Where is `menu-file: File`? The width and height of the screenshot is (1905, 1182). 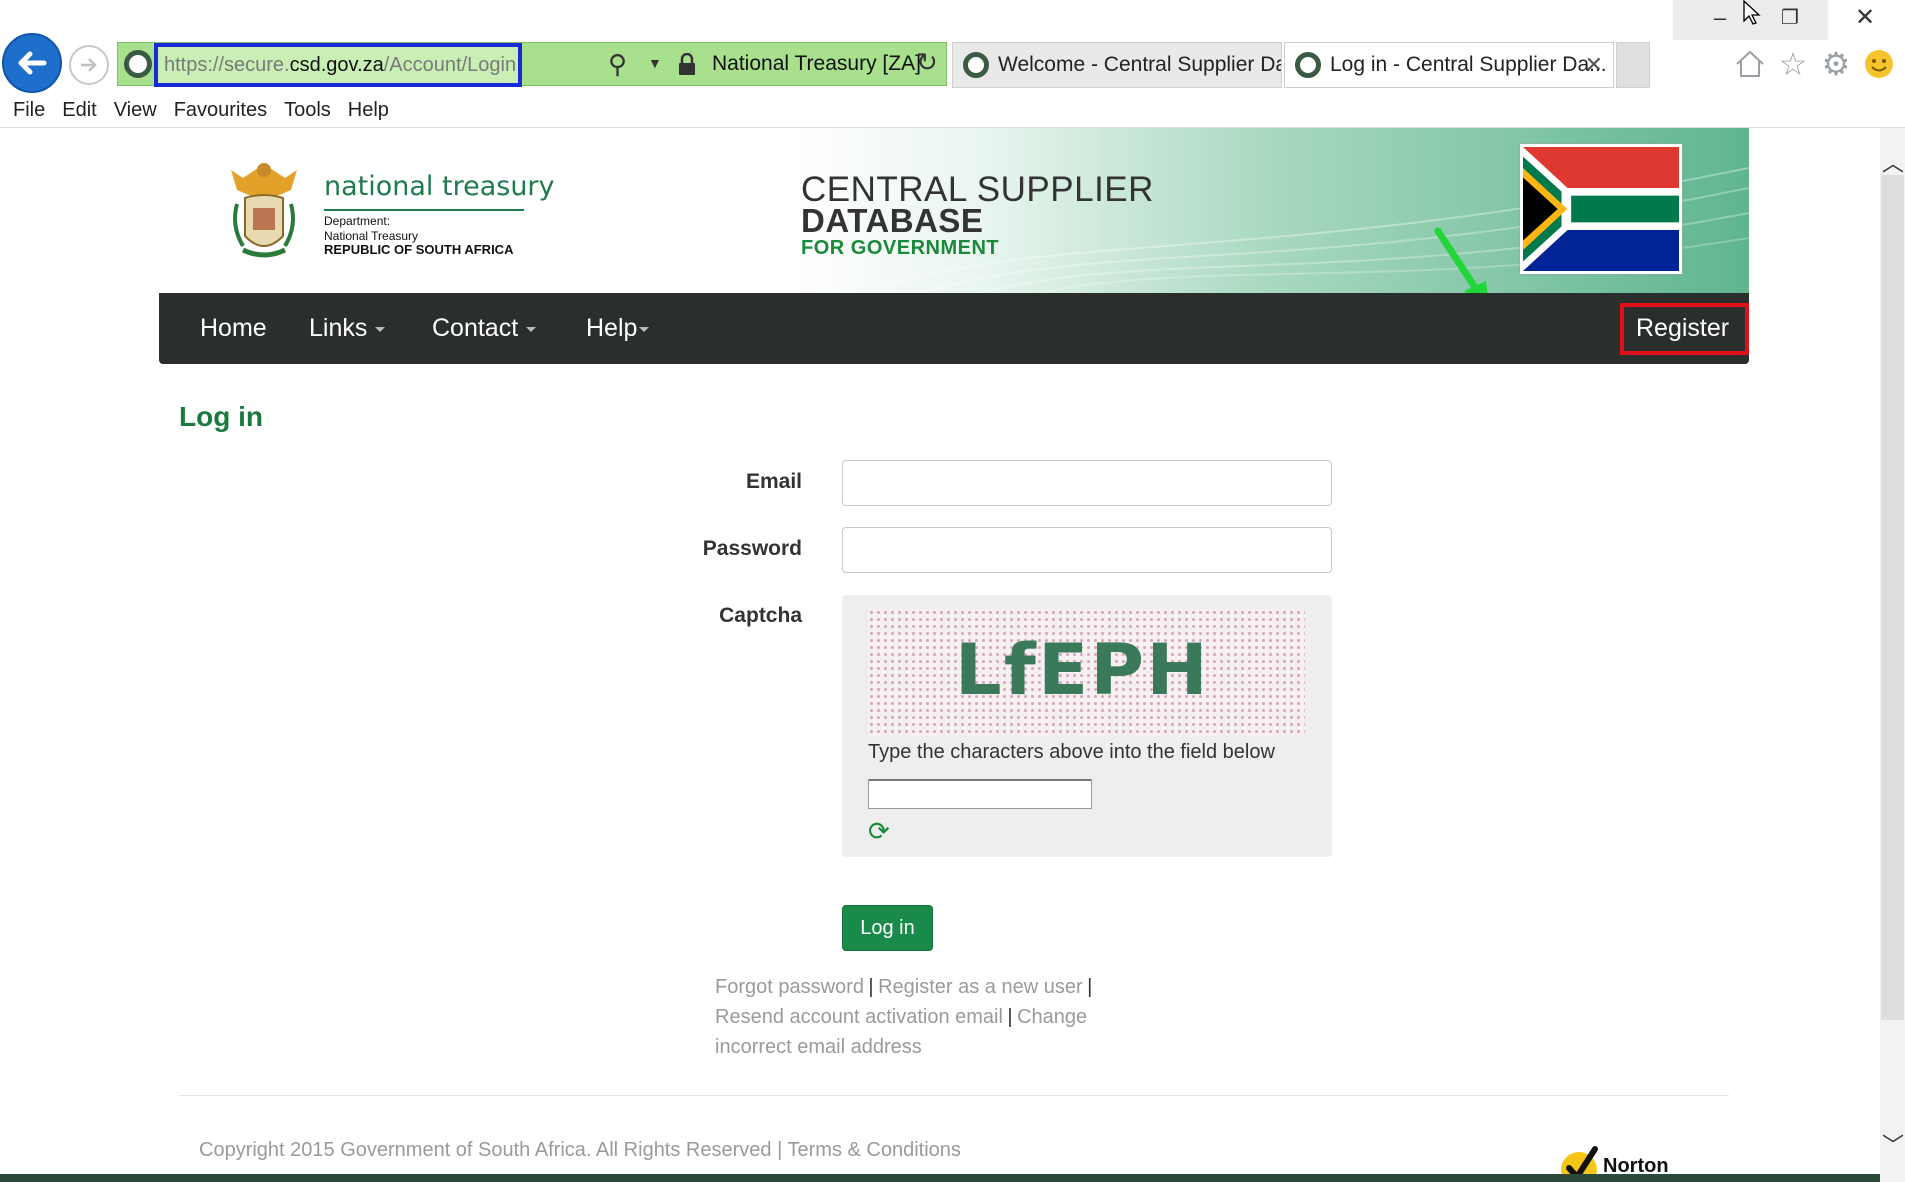
menu-file: File is located at coordinates (22, 111).